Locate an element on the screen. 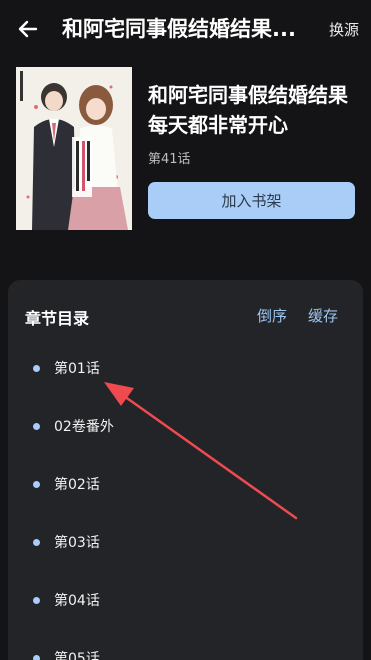  comic-cover-image is located at coordinates (74, 148).